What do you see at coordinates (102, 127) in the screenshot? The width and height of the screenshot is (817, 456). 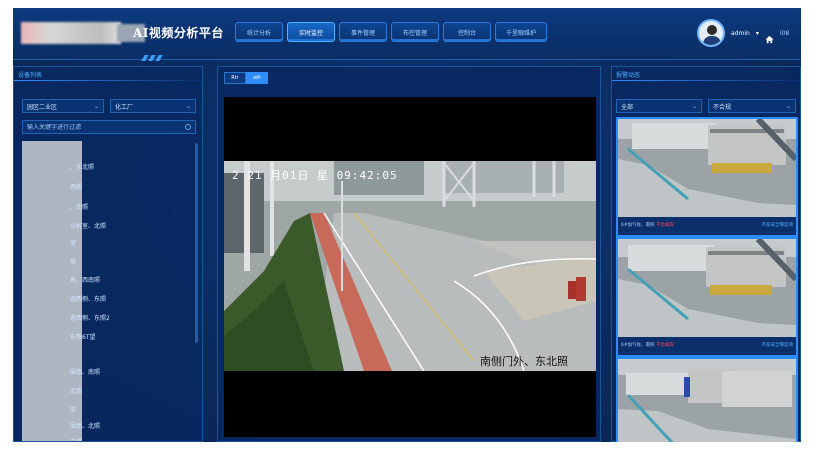 I see `search-input` at bounding box center [102, 127].